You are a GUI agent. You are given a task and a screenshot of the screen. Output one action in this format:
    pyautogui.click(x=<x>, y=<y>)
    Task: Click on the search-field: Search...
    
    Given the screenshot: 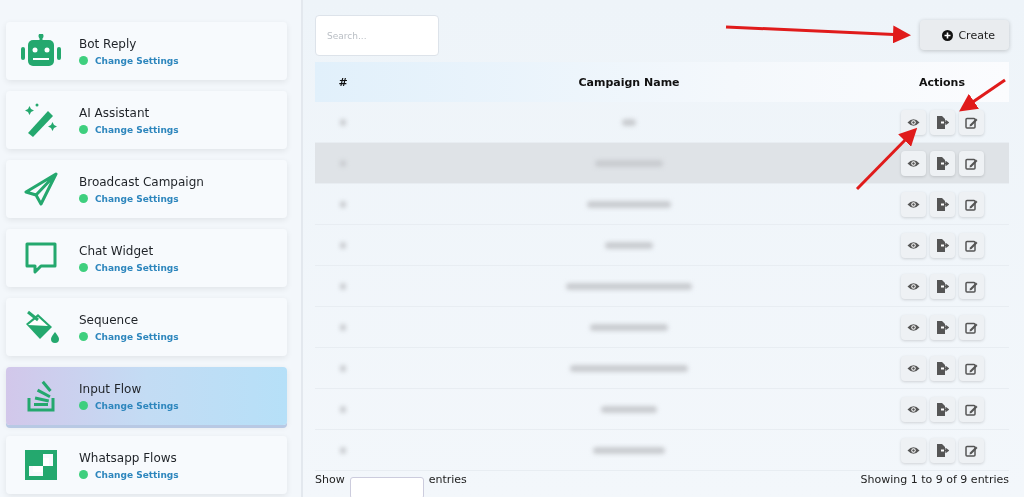 What is the action you would take?
    pyautogui.click(x=377, y=35)
    